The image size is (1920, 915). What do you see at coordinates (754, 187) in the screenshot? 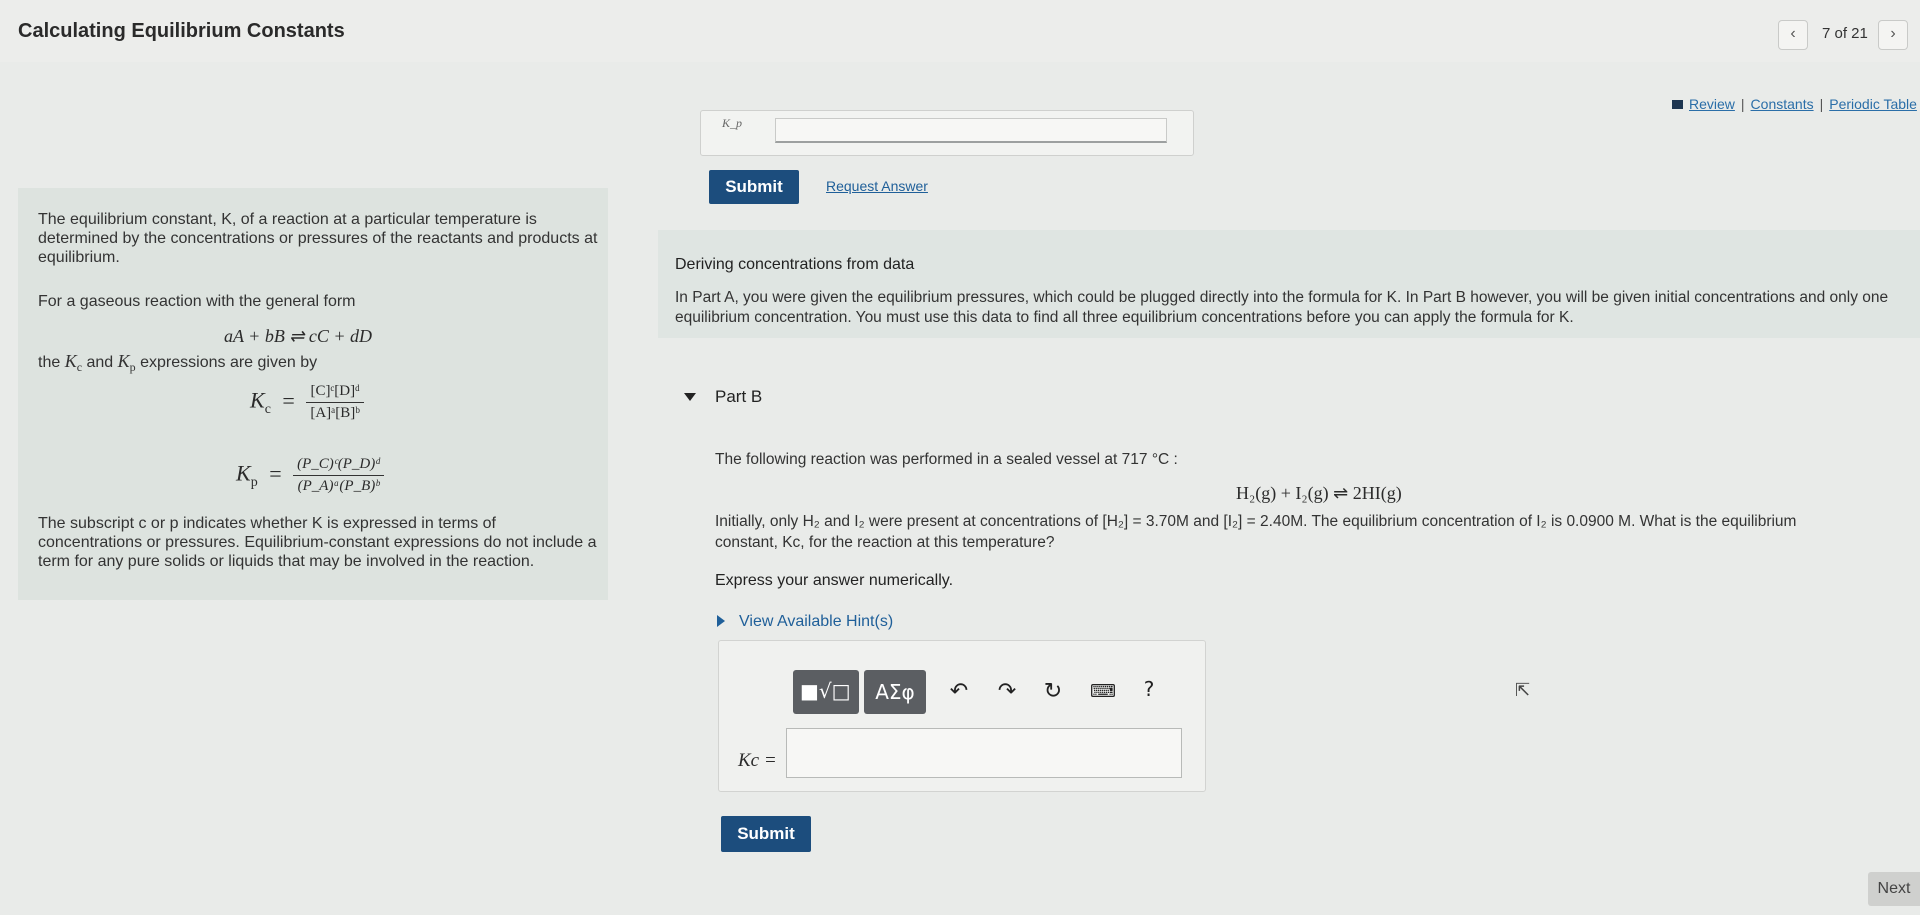
I see `part-a-submit-button: Submit` at bounding box center [754, 187].